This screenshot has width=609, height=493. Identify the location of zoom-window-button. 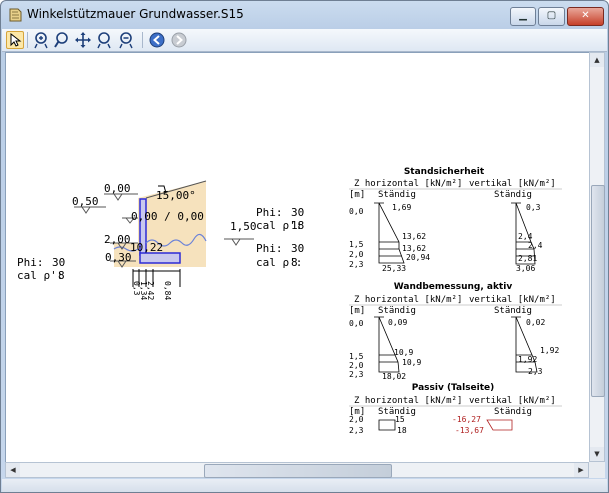
(105, 40).